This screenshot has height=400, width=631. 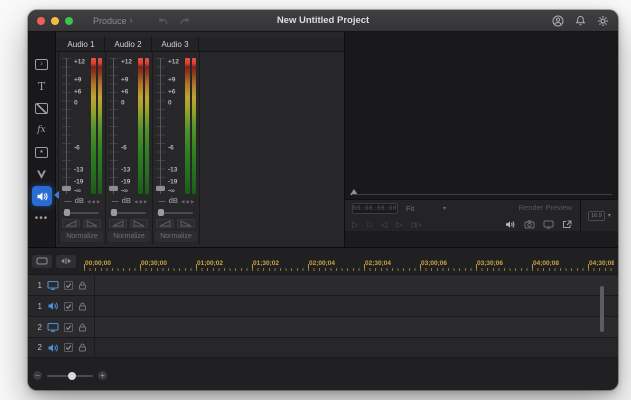 I want to click on tab-stickers: ★, so click(x=42, y=152).